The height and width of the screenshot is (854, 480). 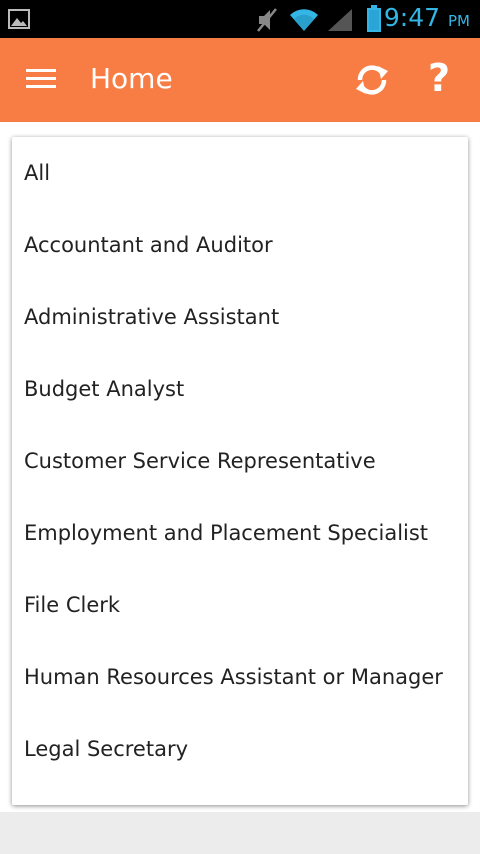 What do you see at coordinates (131, 78) in the screenshot?
I see `page-title: Home` at bounding box center [131, 78].